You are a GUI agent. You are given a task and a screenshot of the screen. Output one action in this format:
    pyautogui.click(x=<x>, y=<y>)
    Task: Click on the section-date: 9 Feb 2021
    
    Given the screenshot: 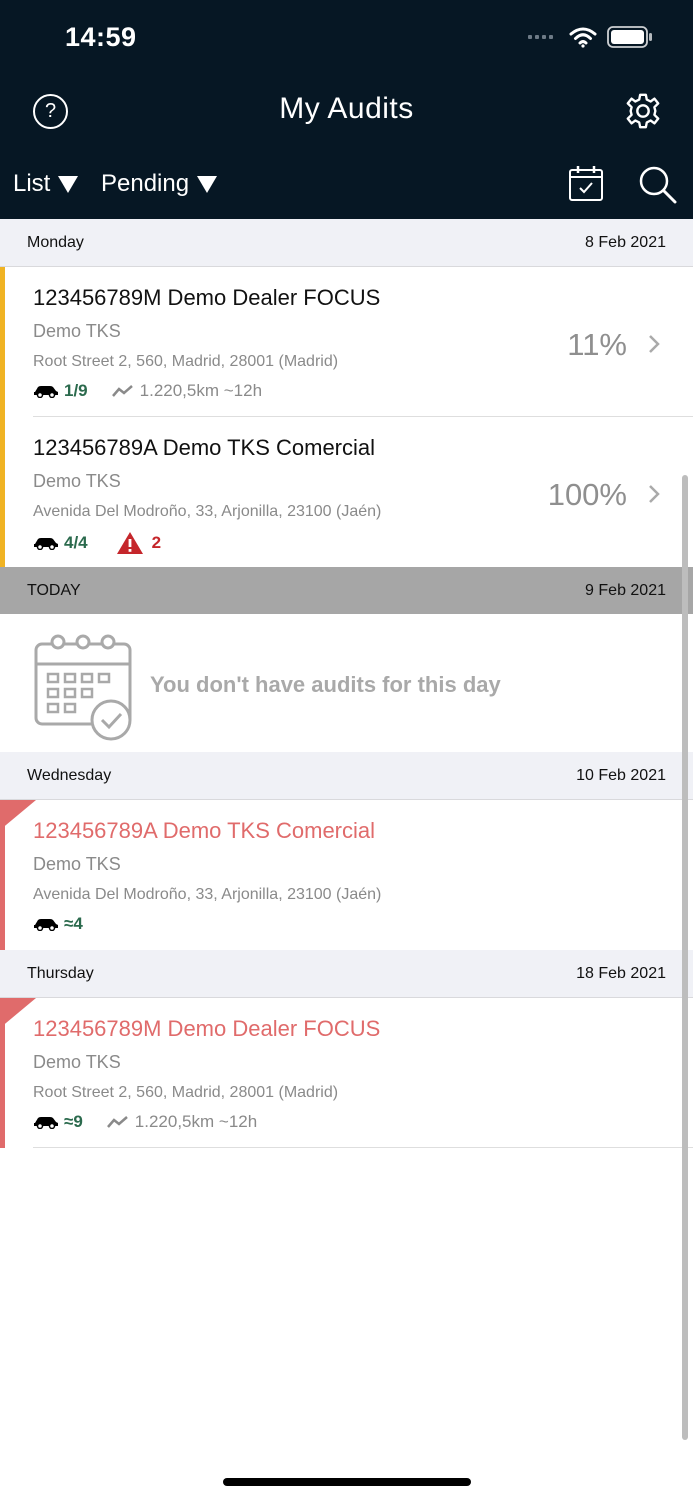 What is the action you would take?
    pyautogui.click(x=625, y=590)
    